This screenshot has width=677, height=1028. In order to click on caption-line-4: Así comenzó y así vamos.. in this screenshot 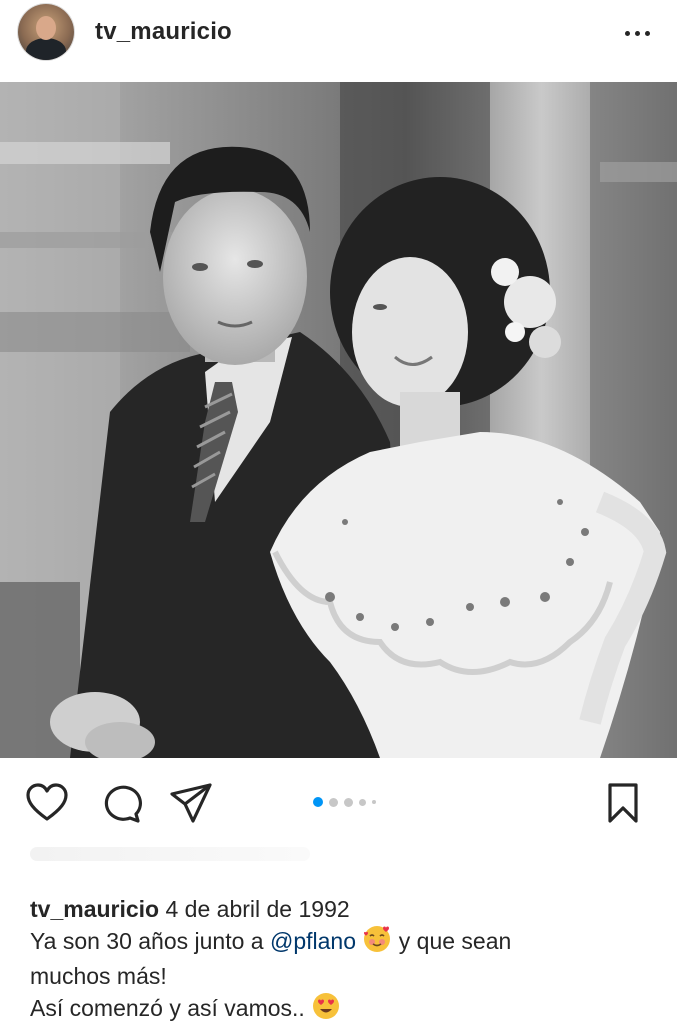, I will do `click(345, 1009)`.